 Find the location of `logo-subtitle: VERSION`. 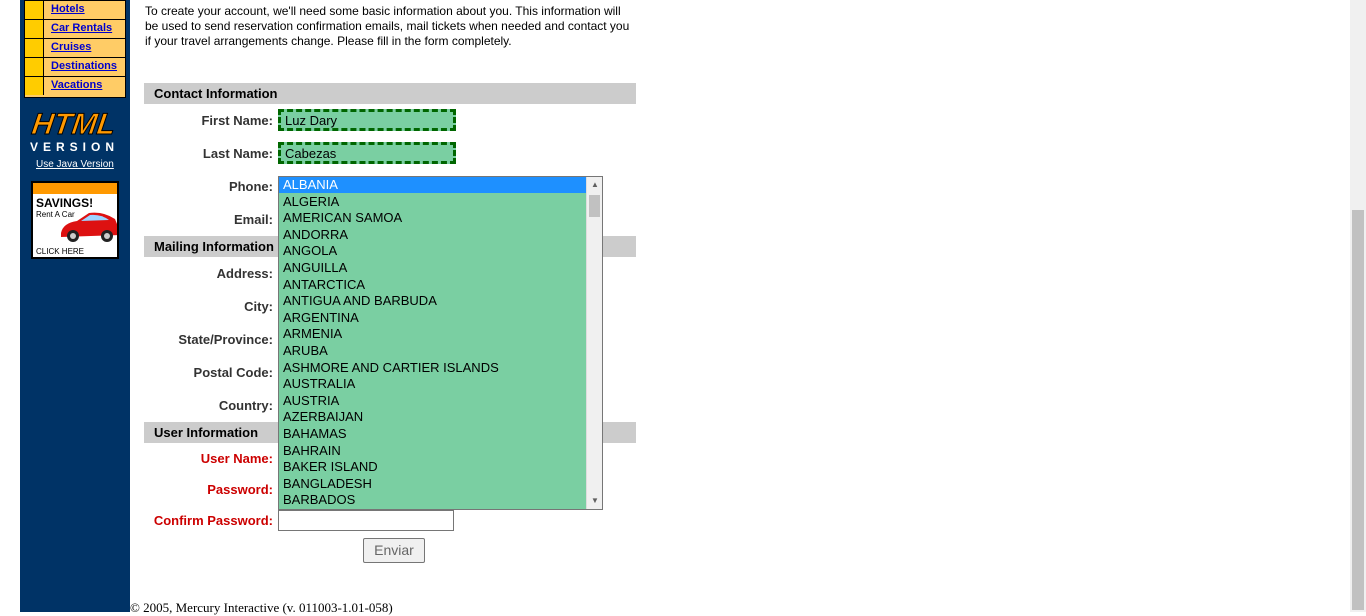

logo-subtitle: VERSION is located at coordinates (75, 147).